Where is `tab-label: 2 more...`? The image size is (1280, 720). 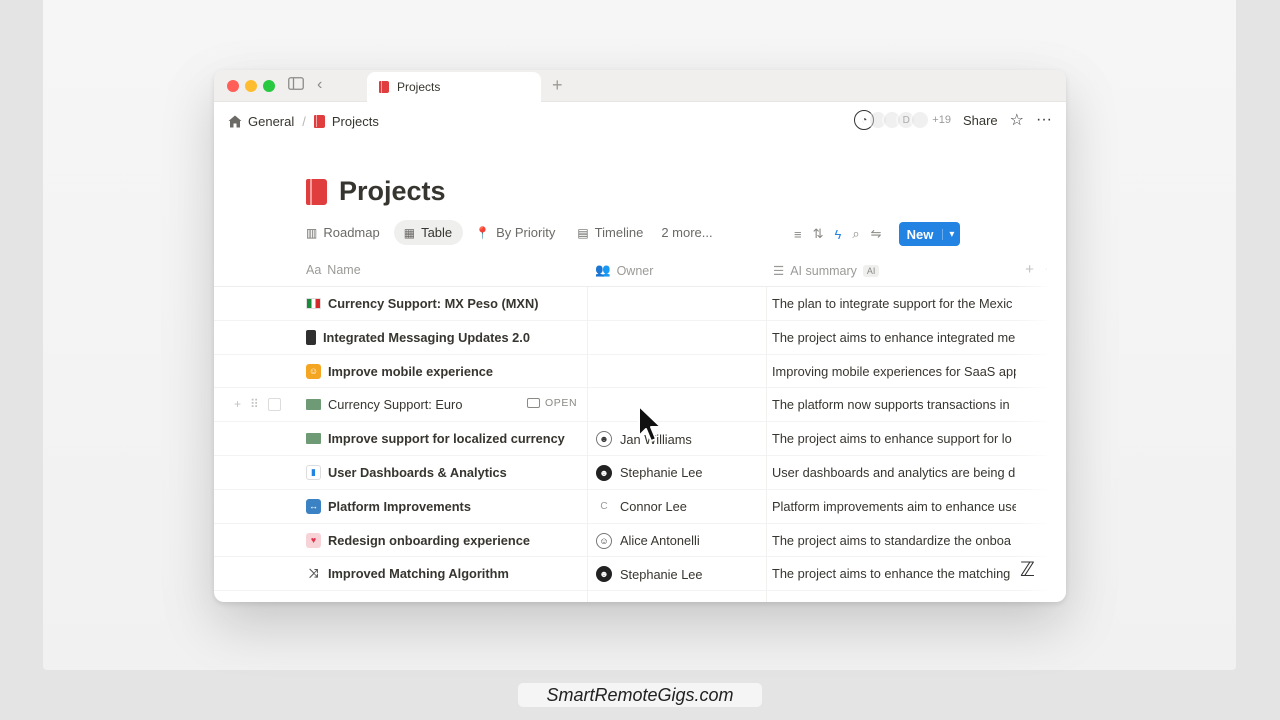
tab-label: 2 more... is located at coordinates (687, 232).